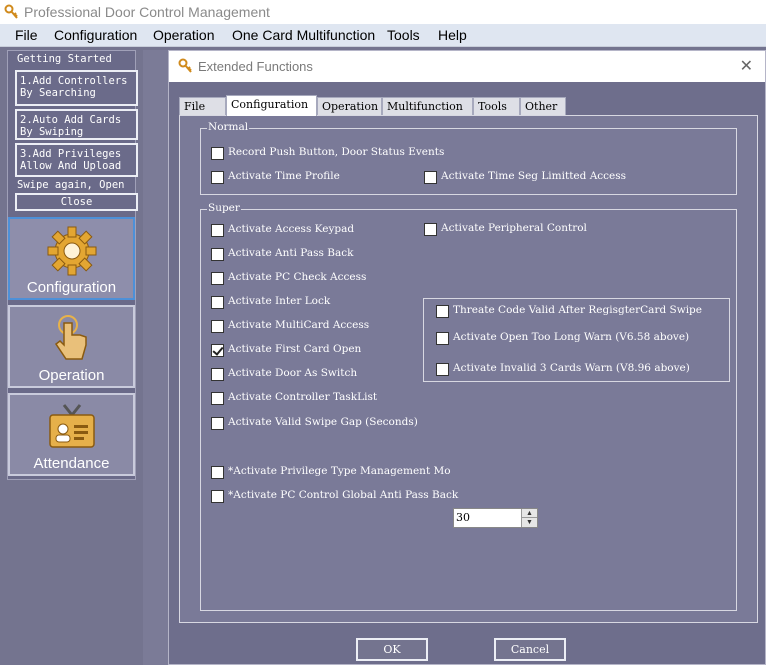 Image resolution: width=766 pixels, height=665 pixels. I want to click on checkbox-label: Activate Time Seg Limitted Access, so click(534, 176).